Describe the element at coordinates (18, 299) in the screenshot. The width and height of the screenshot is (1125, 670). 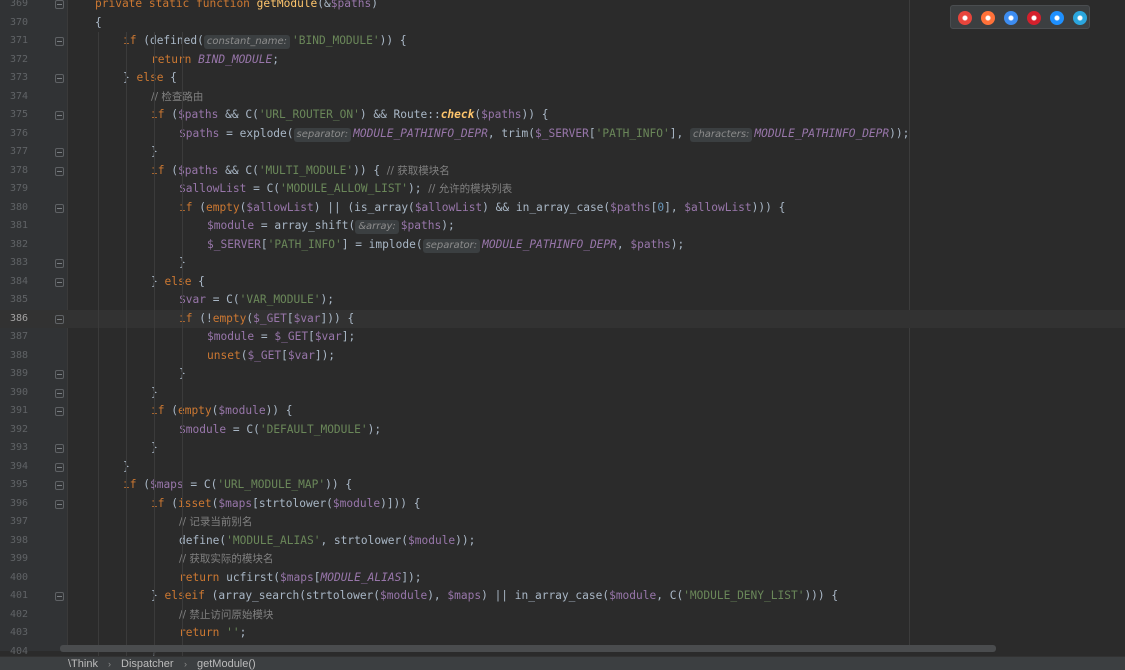
I see `line-number: 385` at that location.